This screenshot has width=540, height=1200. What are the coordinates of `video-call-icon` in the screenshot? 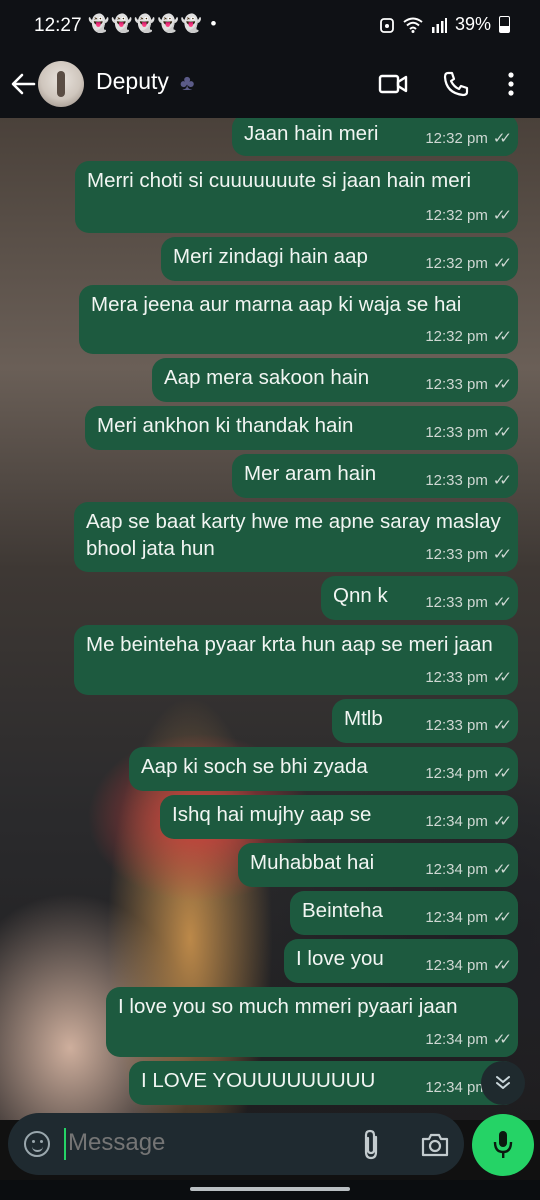 It's located at (393, 84).